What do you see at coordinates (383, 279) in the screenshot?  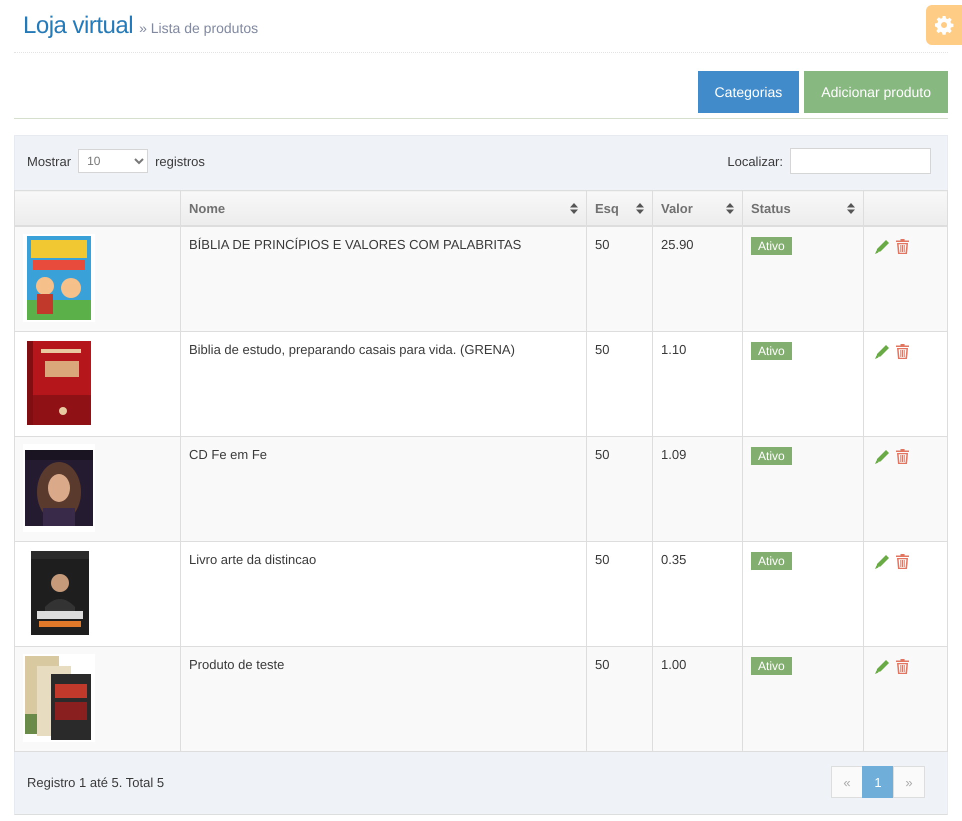 I see `table-cell: BÍBLIA DE PRINCÍPIOS E VALORES COM PALABRITAS` at bounding box center [383, 279].